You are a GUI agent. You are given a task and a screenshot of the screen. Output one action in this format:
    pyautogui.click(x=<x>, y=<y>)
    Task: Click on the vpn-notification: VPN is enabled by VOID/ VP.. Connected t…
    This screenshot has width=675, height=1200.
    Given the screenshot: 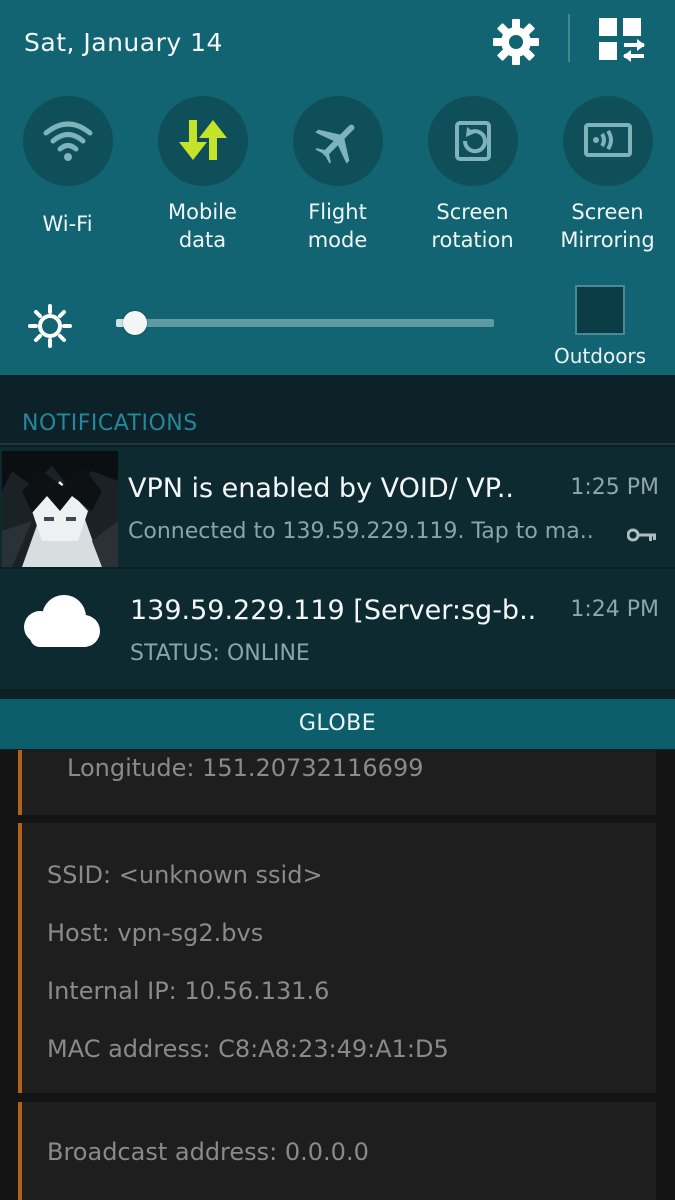 What is the action you would take?
    pyautogui.click(x=337, y=507)
    